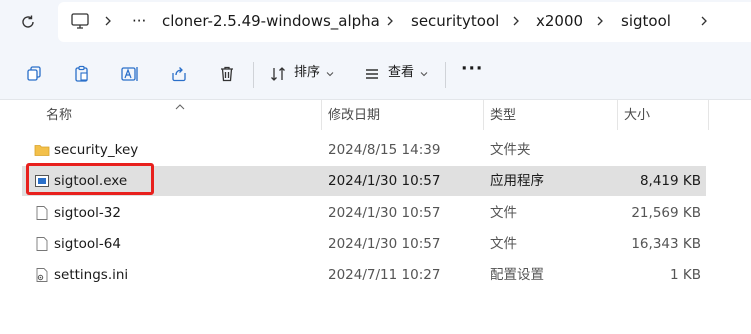 The height and width of the screenshot is (334, 751). Describe the element at coordinates (271, 21) in the screenshot. I see `breadcrumb-item: cloner-2.5.49-windows_alpha` at that location.